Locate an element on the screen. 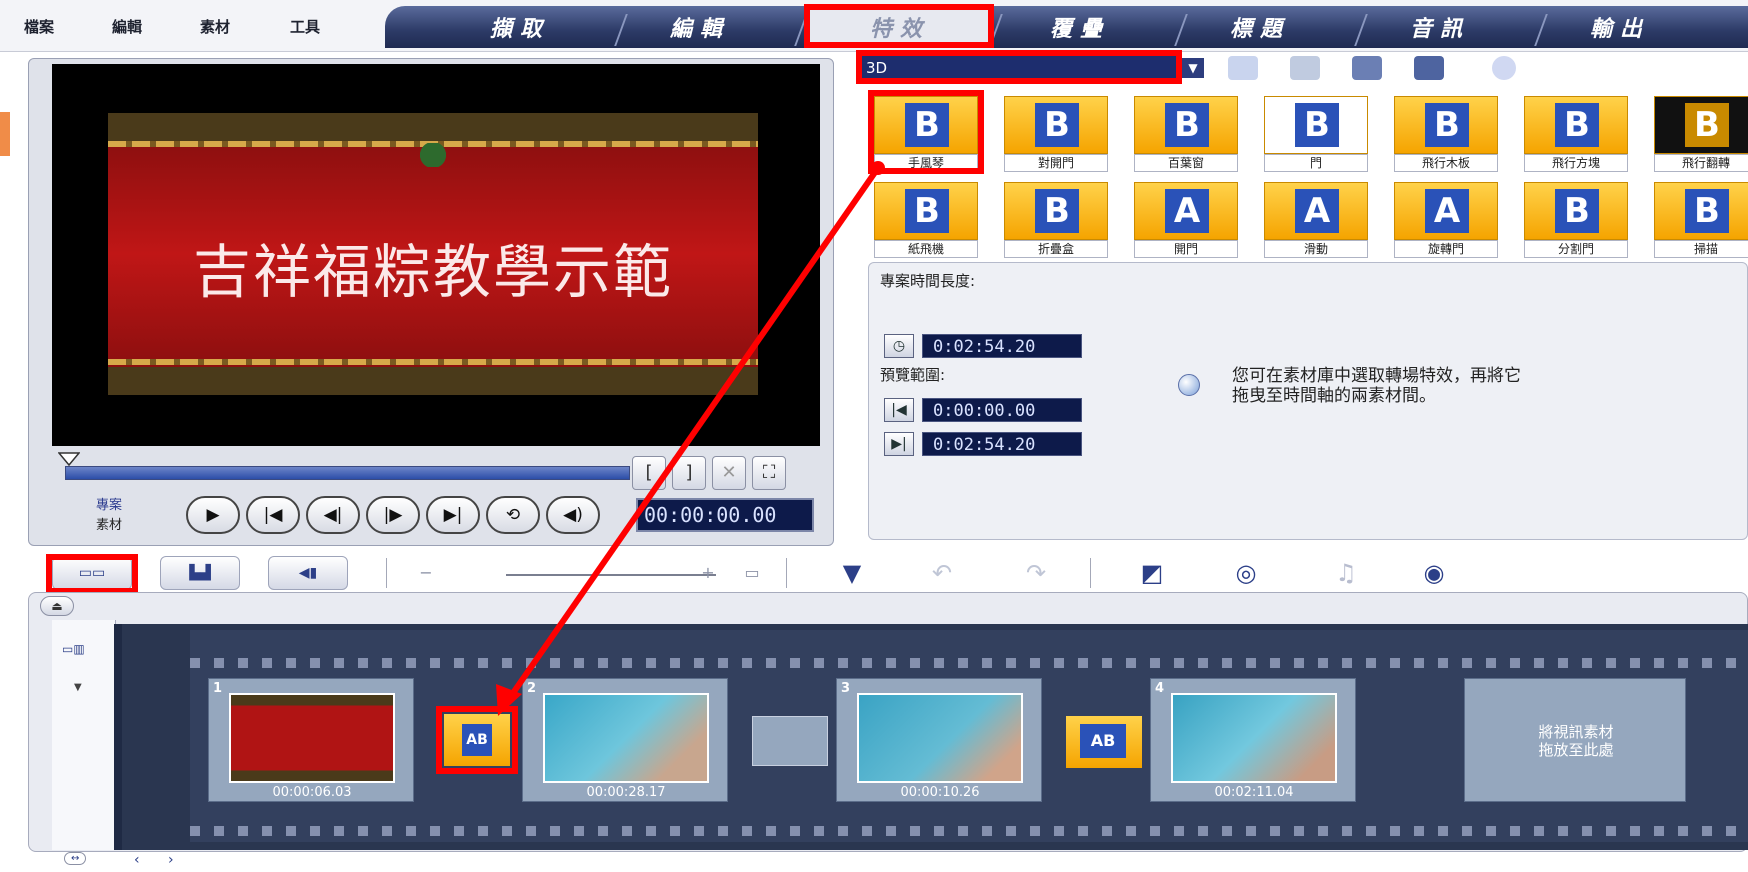 The image size is (1748, 872). menu-file: 檔案 is located at coordinates (39, 26).